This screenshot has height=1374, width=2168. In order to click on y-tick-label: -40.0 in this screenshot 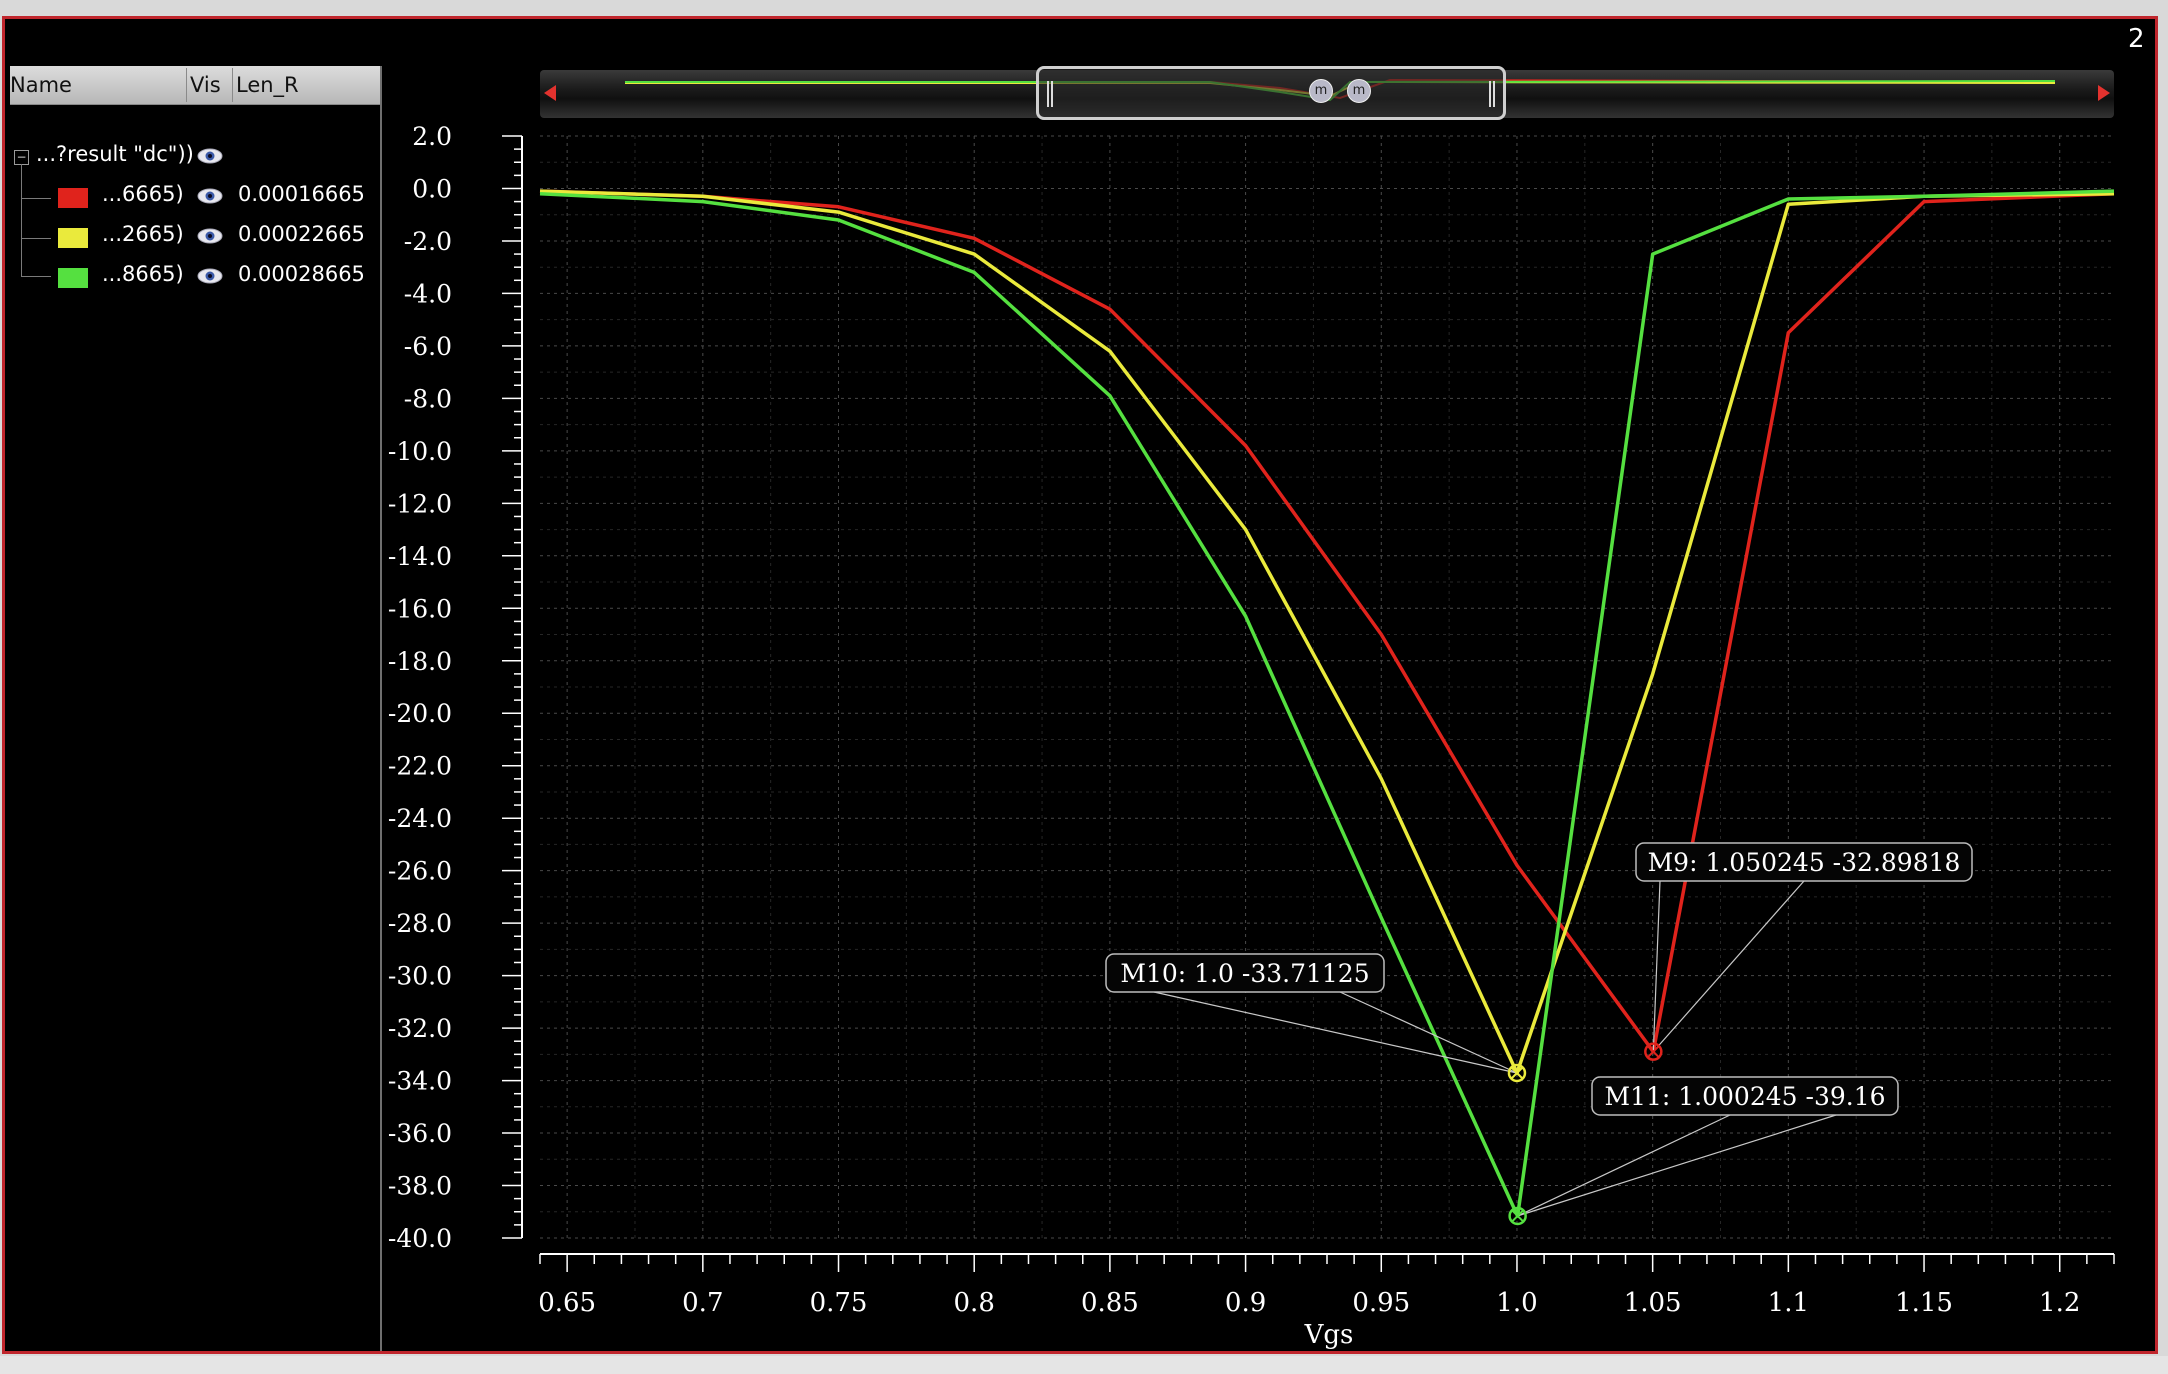, I will do `click(420, 1238)`.